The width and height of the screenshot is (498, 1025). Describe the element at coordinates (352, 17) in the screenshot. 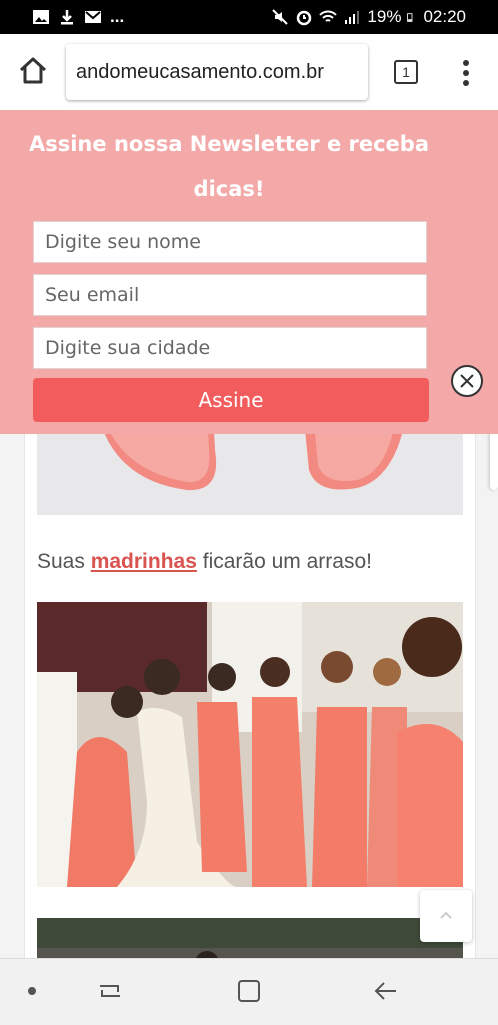

I see `signal-icon` at that location.